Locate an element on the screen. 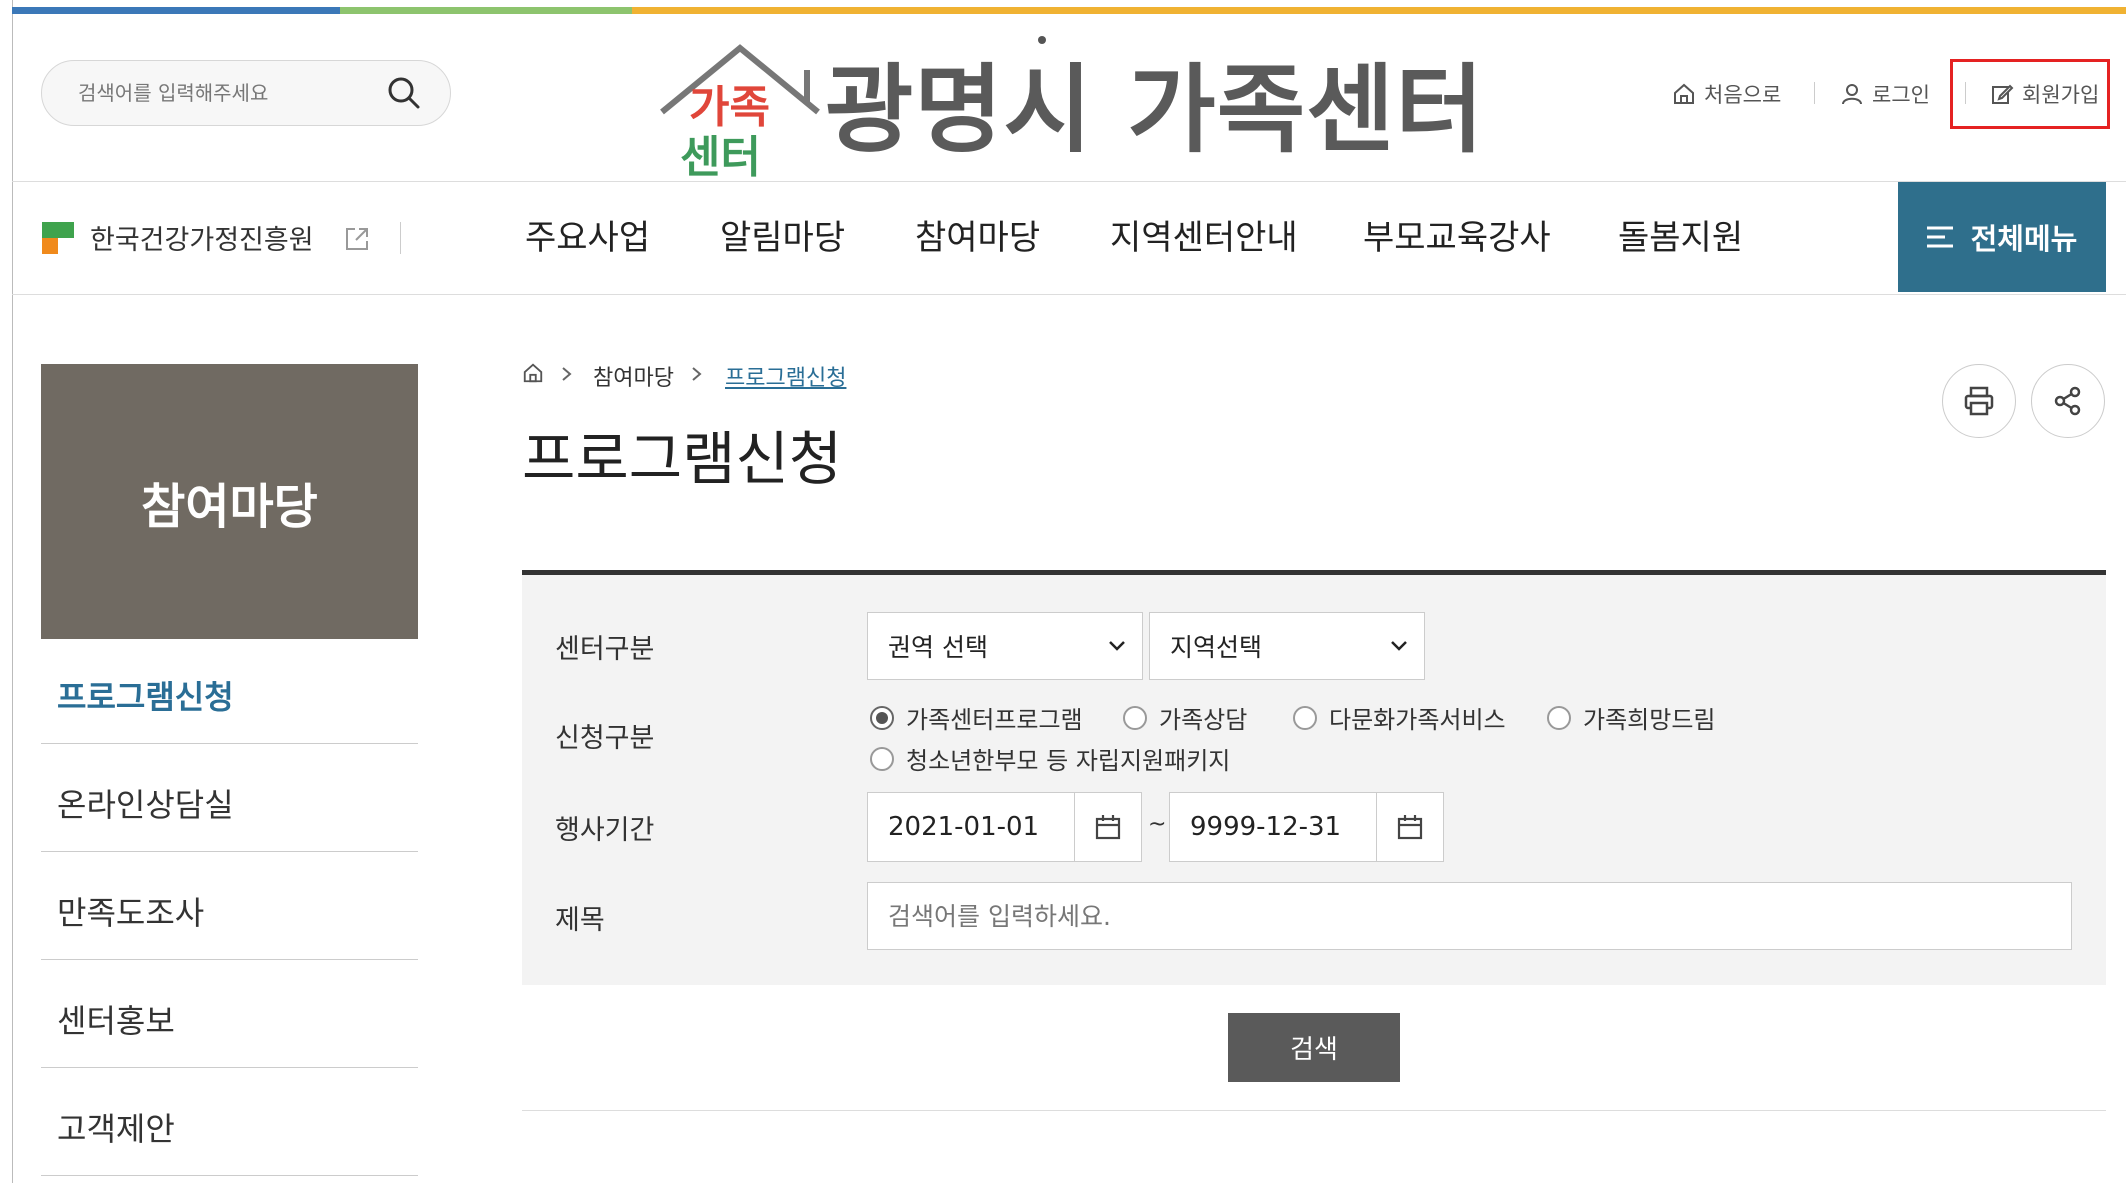 The width and height of the screenshot is (2126, 1183). top-color-bar is located at coordinates (1069, 10).